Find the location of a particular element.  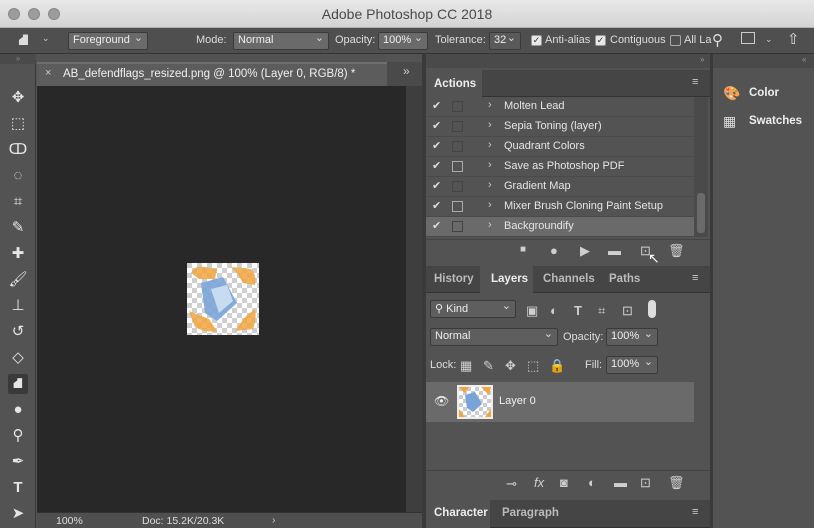

paint-bucket-icon: ⛘ is located at coordinates (23, 41).